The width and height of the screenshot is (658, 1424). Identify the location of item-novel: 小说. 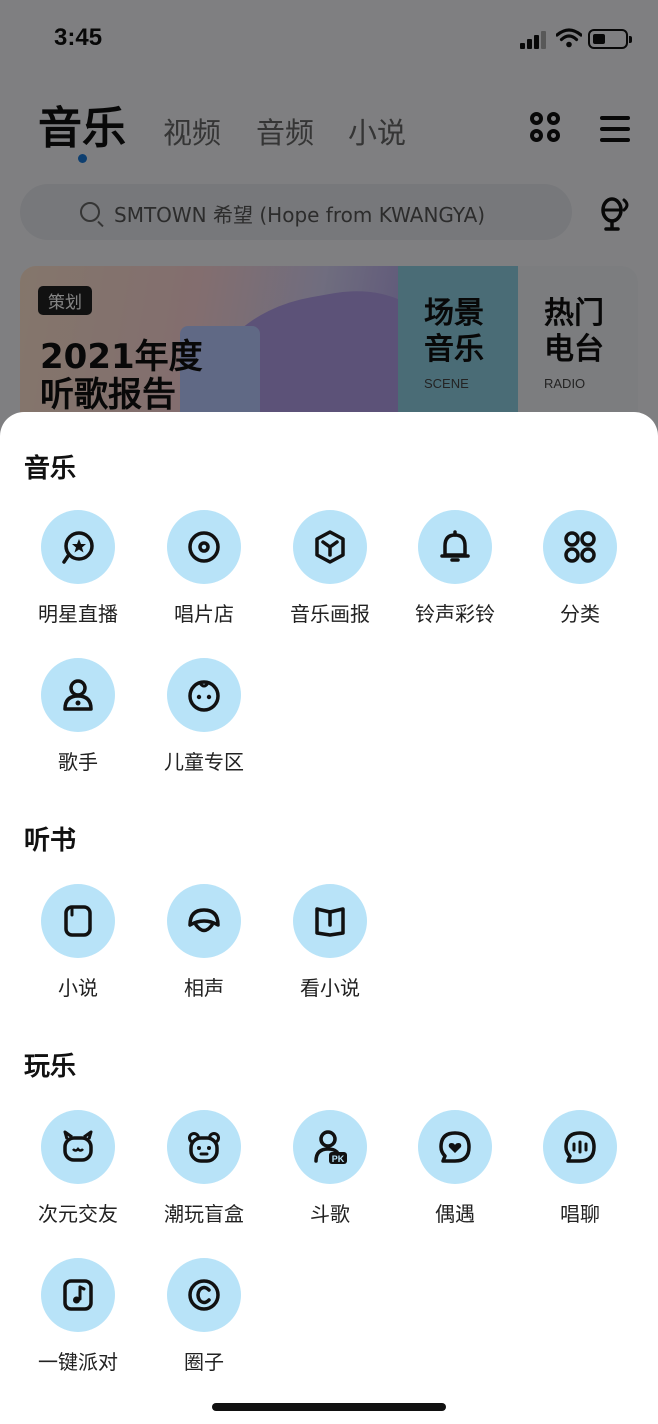
(78, 949).